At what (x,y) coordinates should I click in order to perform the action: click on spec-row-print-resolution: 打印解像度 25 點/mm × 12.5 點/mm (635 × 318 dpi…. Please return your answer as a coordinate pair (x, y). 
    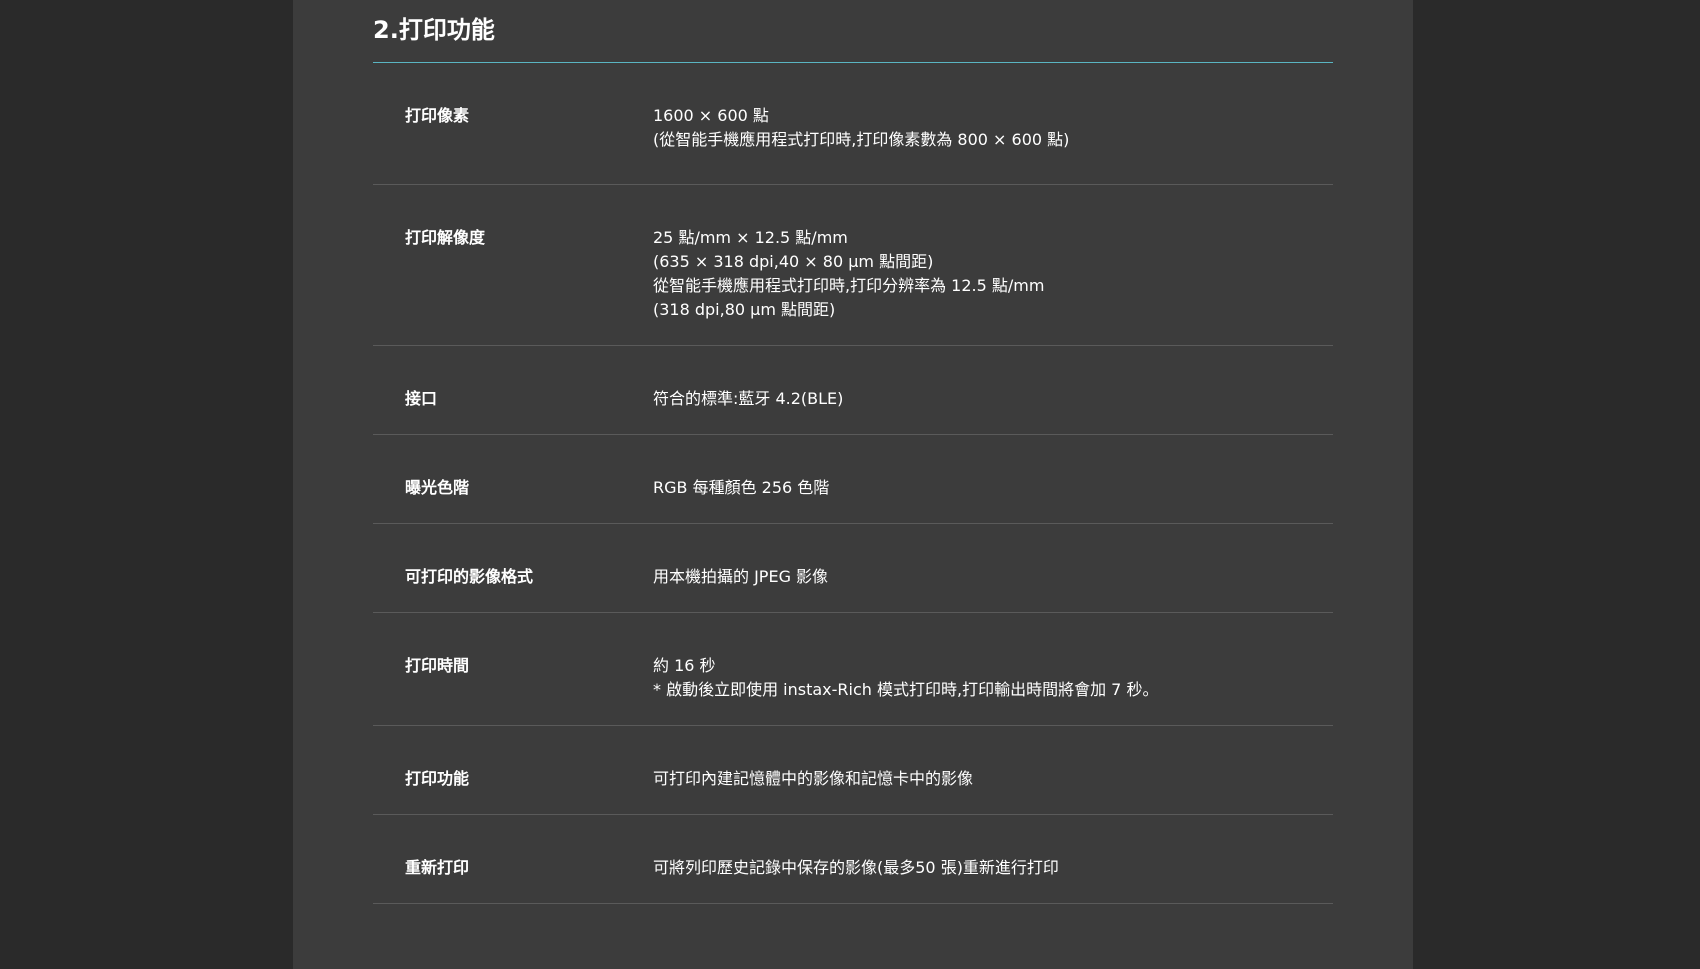
    Looking at the image, I should click on (853, 265).